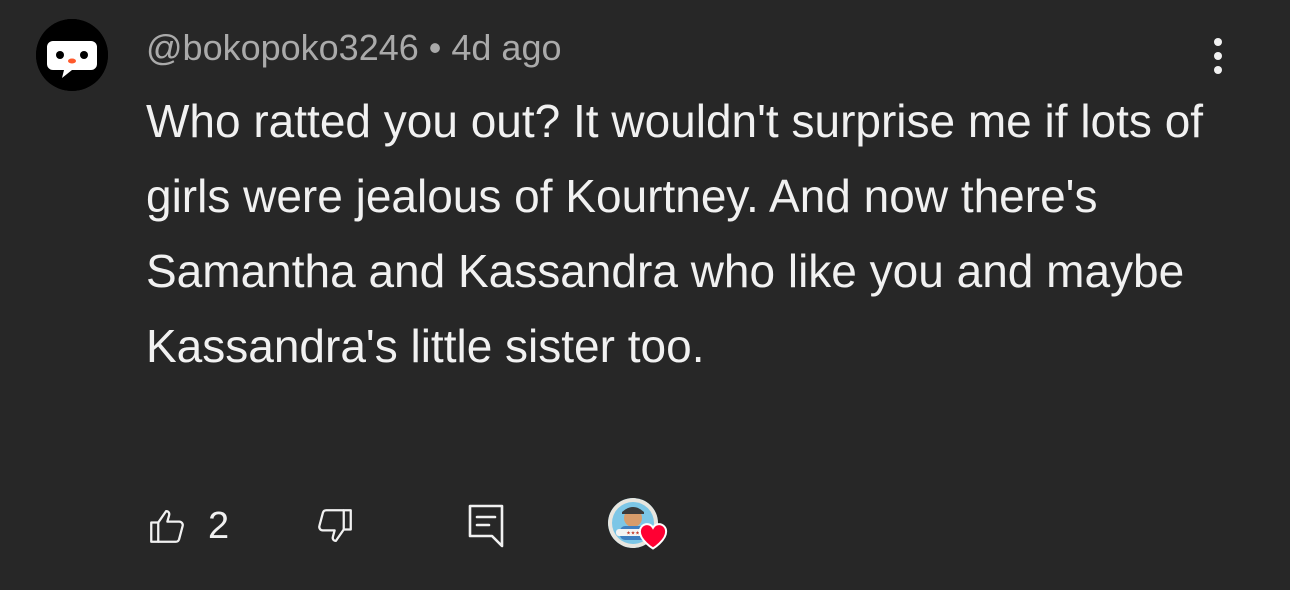 The height and width of the screenshot is (590, 1290). What do you see at coordinates (167, 526) in the screenshot?
I see `thumbs-up-icon` at bounding box center [167, 526].